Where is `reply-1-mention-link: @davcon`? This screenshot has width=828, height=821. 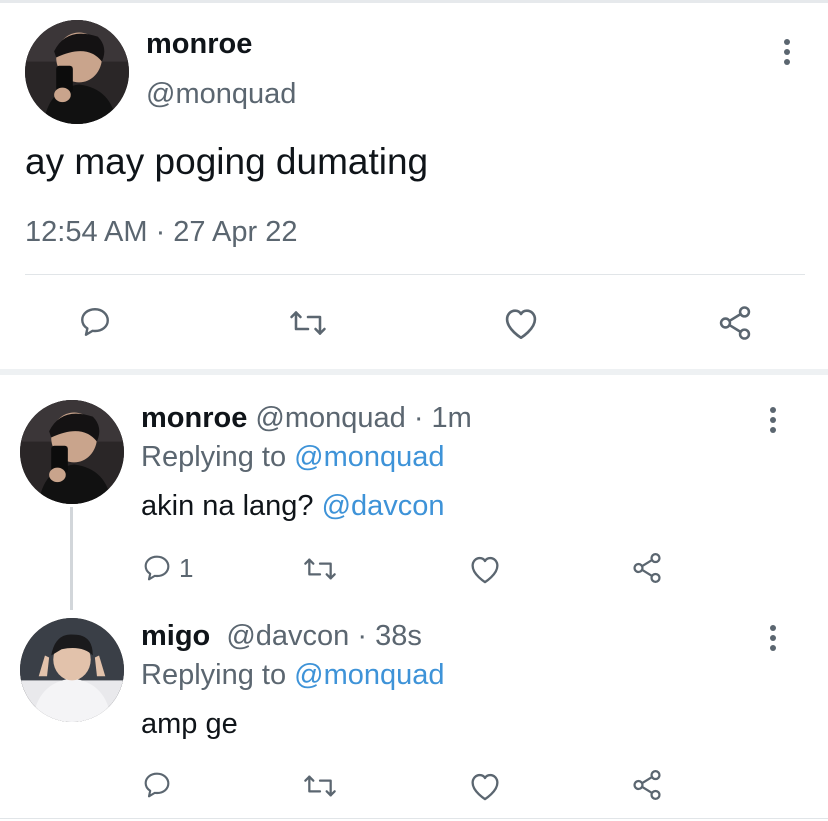
reply-1-mention-link: @davcon is located at coordinates (383, 506).